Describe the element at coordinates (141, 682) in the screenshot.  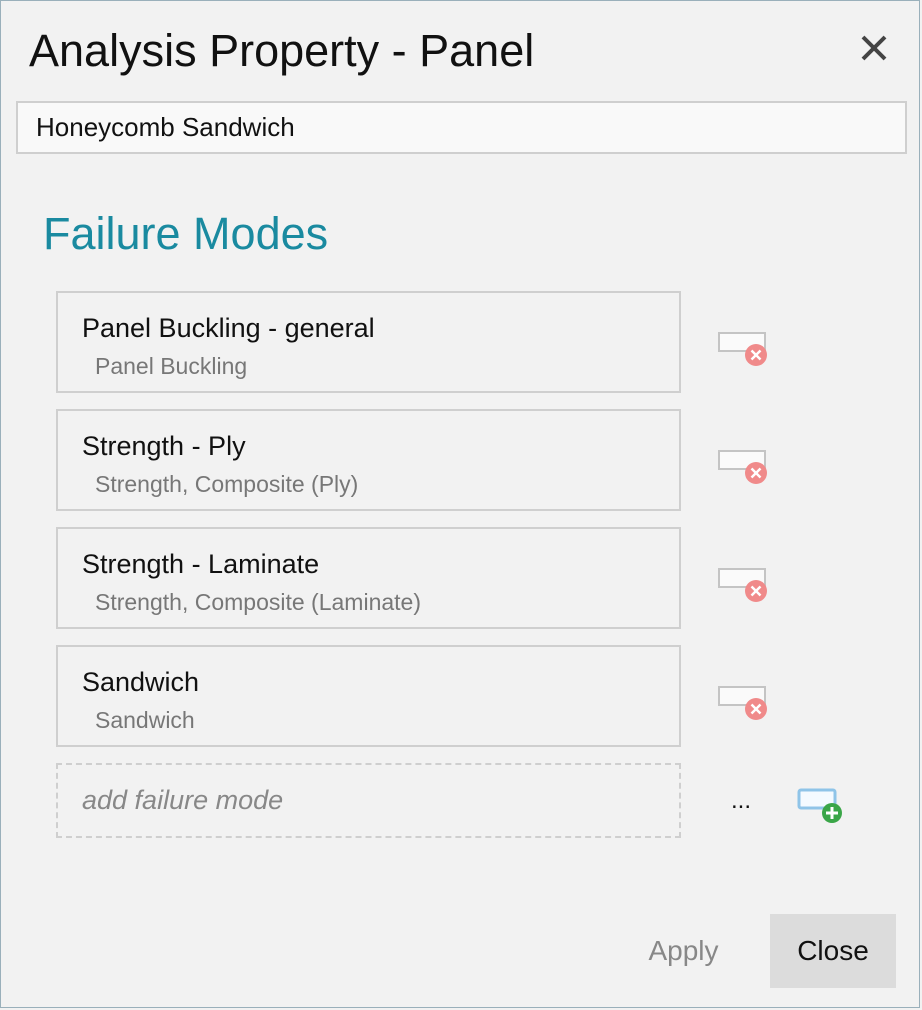
I see `failure-mode-name: Sandwich` at that location.